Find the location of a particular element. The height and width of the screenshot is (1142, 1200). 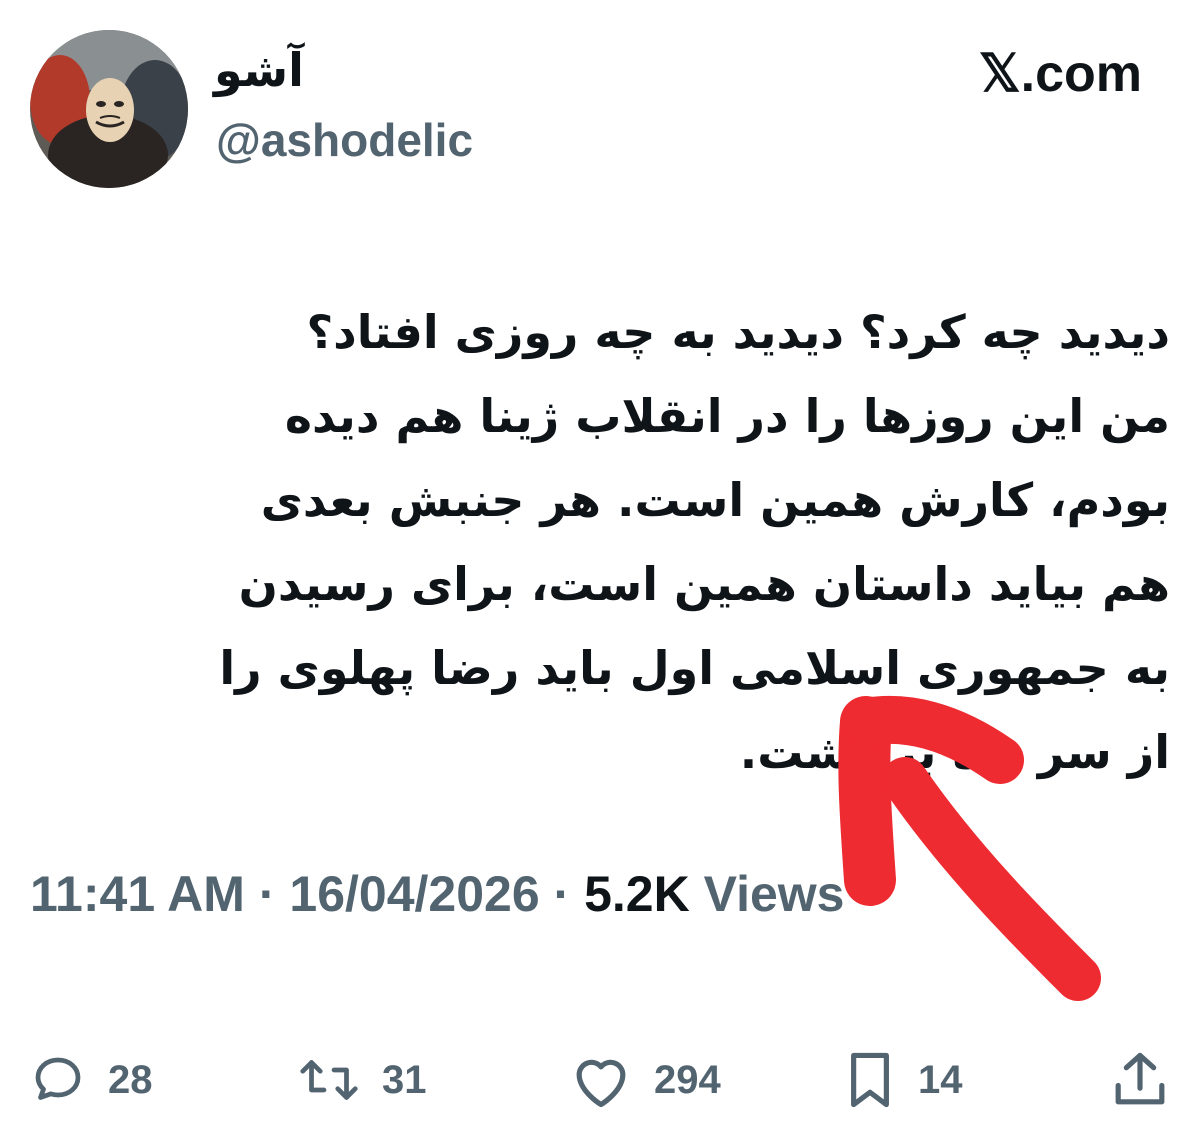

share-button is located at coordinates (1140, 1080).